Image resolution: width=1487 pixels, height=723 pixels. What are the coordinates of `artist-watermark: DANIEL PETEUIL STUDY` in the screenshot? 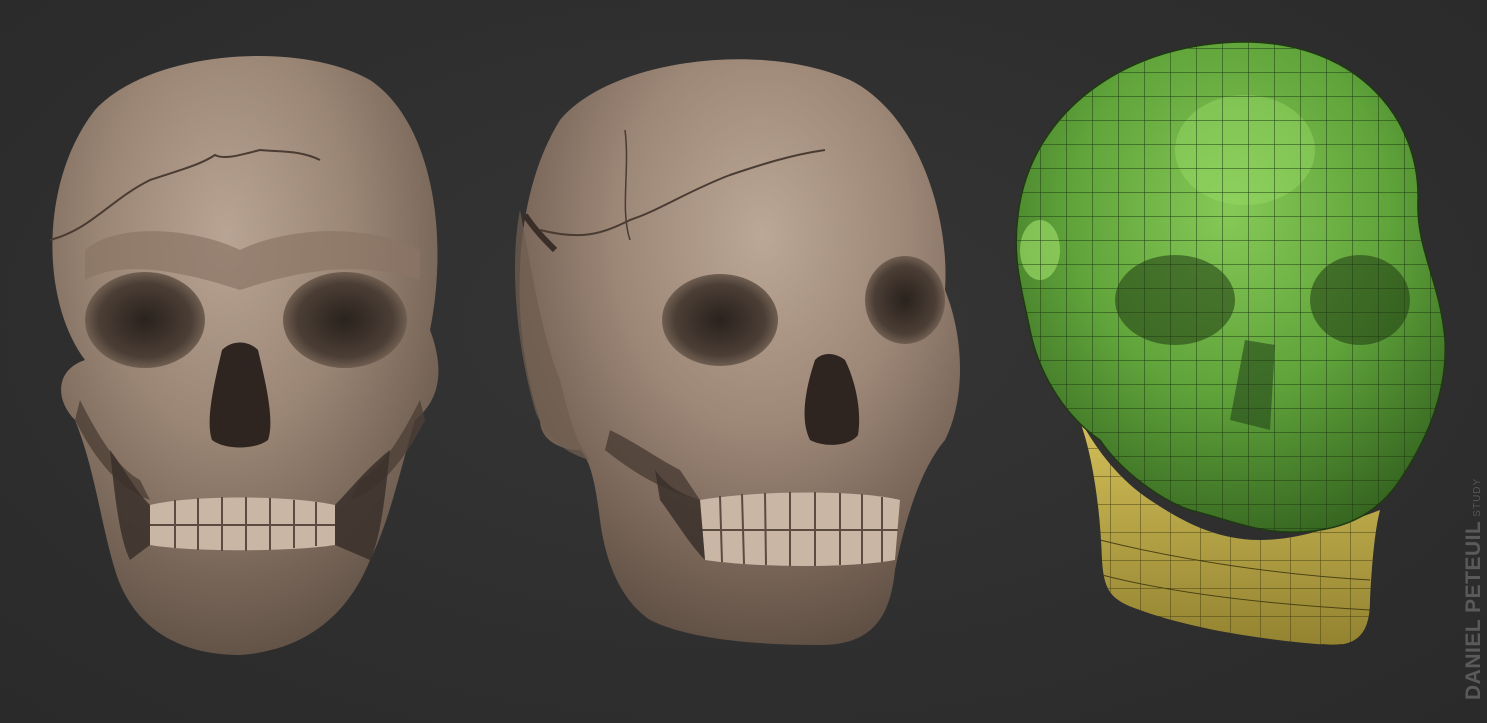 It's located at (1474, 589).